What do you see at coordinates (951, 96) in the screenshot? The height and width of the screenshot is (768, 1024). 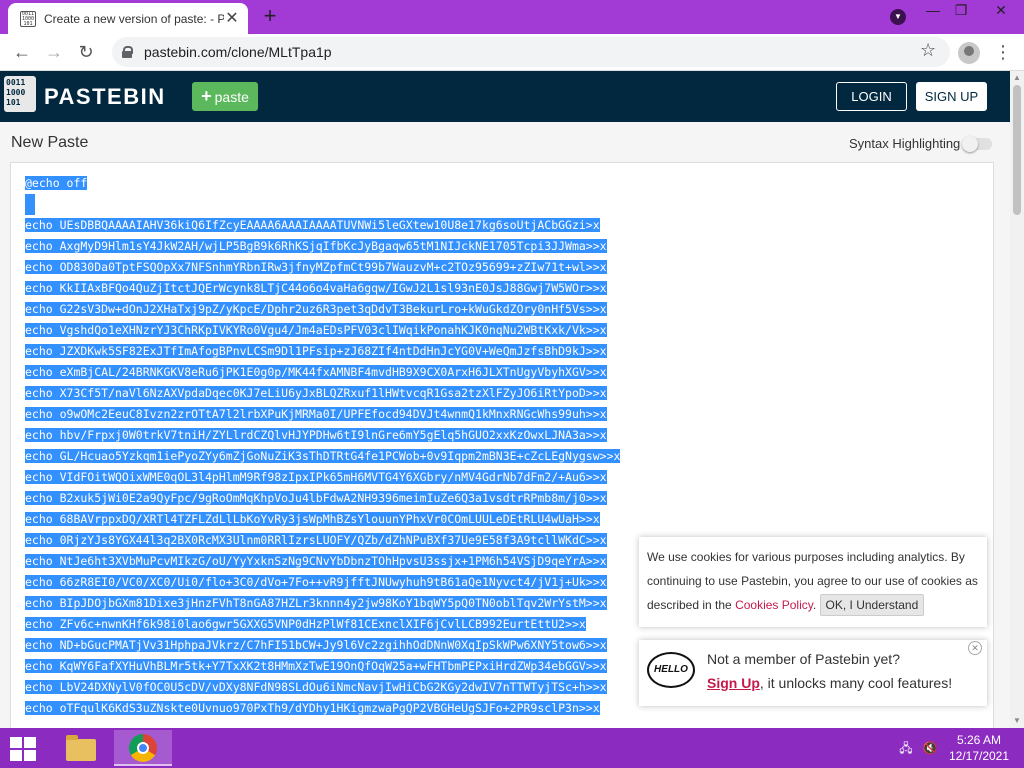 I see `signup-button: SIGN UP` at bounding box center [951, 96].